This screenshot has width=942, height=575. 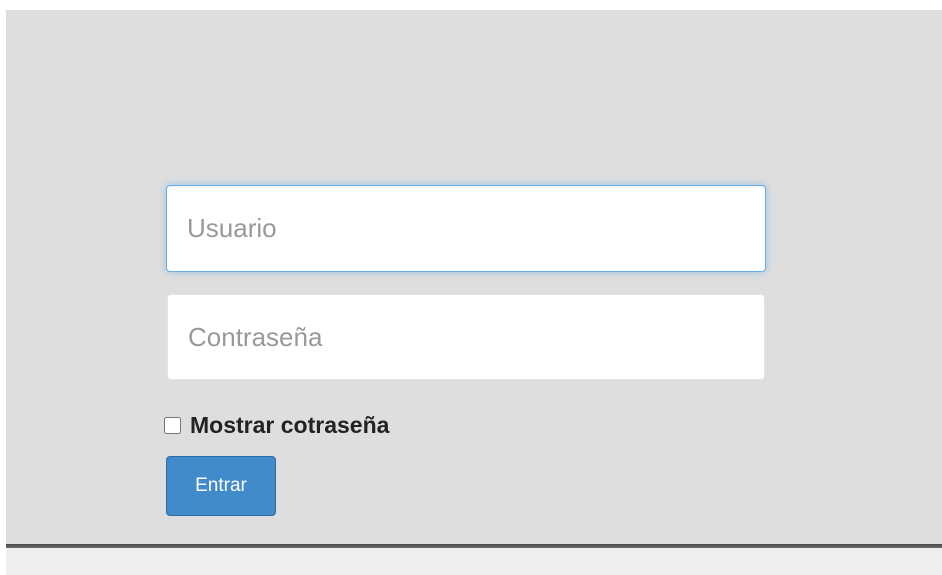 What do you see at coordinates (466, 337) in the screenshot?
I see `password-input` at bounding box center [466, 337].